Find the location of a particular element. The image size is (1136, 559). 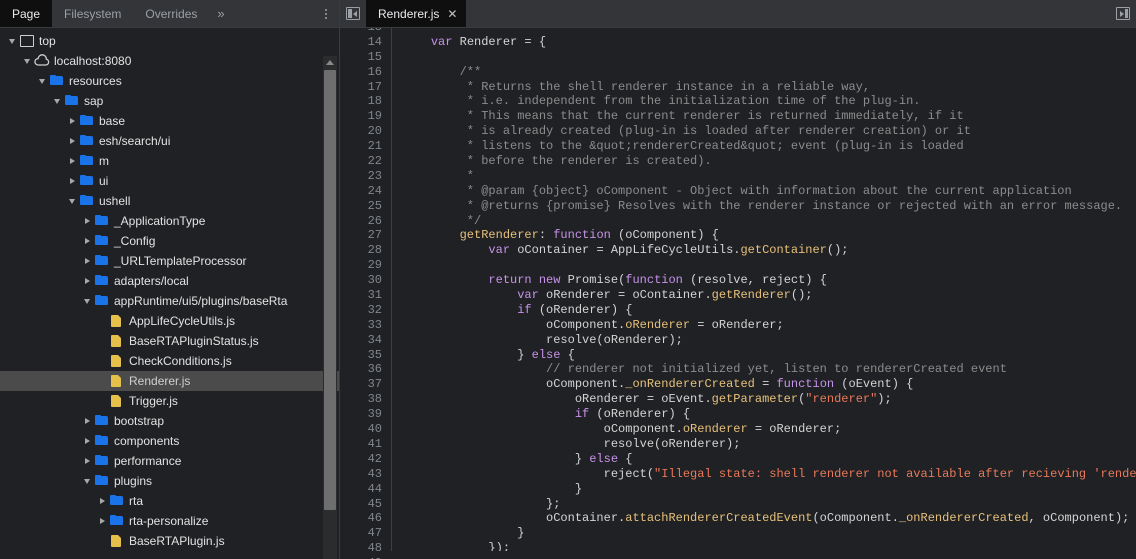

kebab-menu-icon is located at coordinates (326, 13).